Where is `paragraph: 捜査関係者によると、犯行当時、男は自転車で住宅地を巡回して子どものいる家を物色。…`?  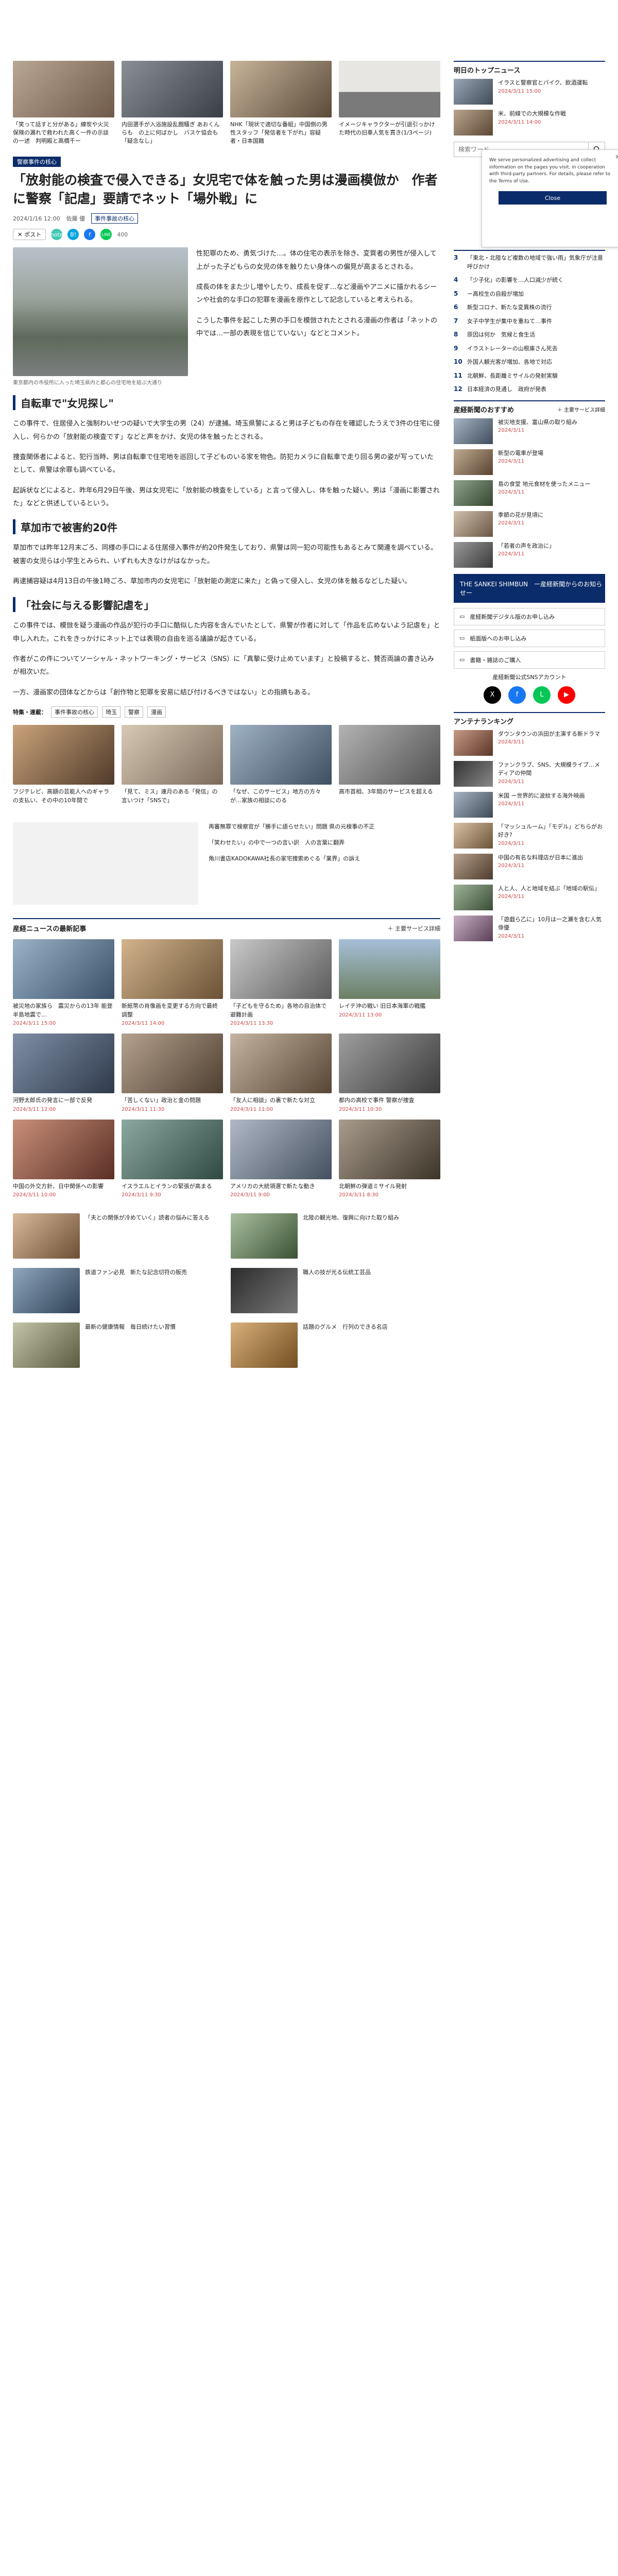
paragraph: 捜査関係者によると、犯行当時、男は自転車で住宅地を巡回して子どものいる家を物色。… is located at coordinates (223, 463).